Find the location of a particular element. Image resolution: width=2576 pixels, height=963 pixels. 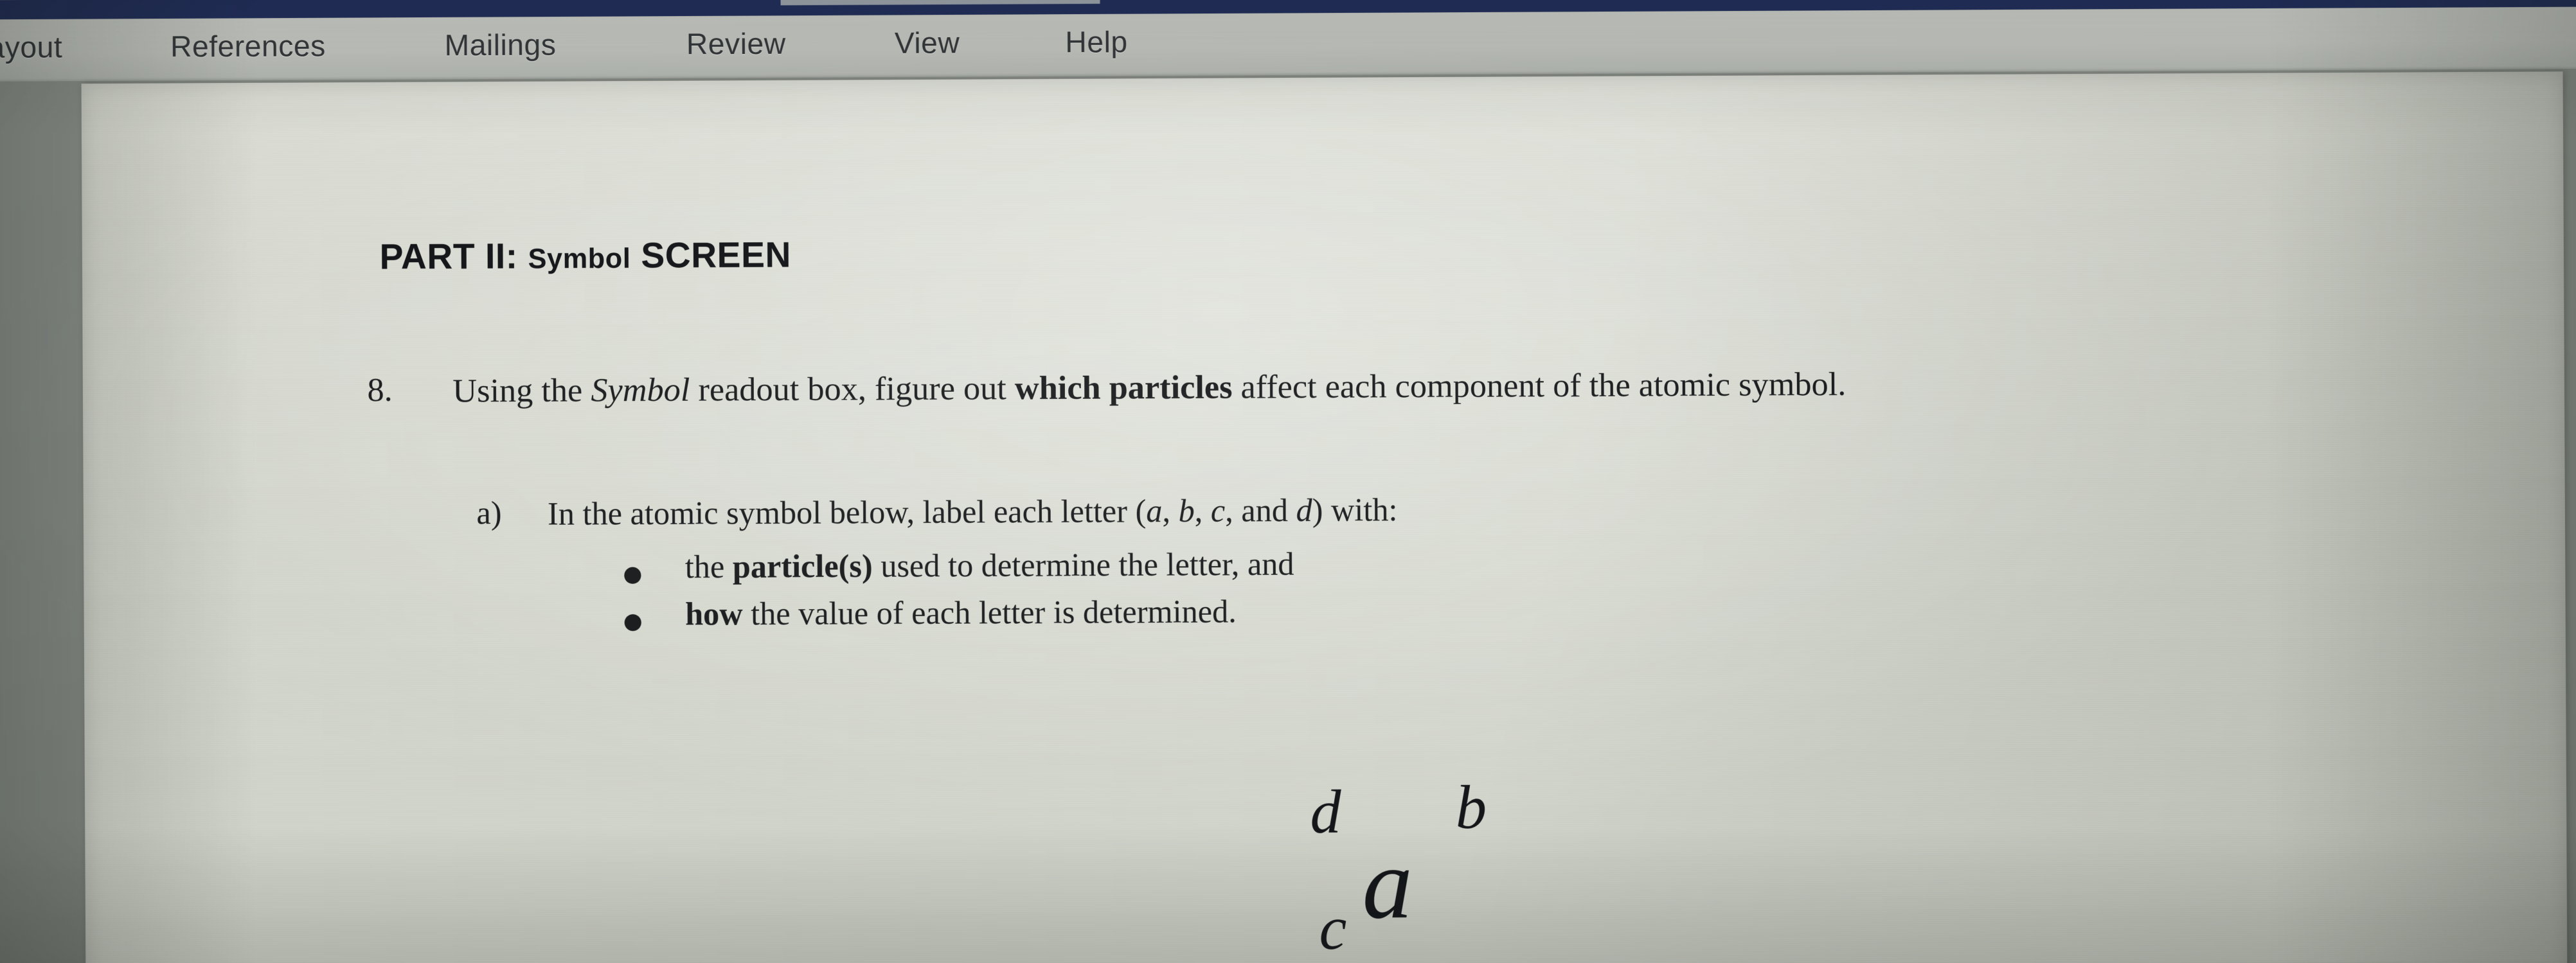

bullet-1-pre: the is located at coordinates (708, 566).